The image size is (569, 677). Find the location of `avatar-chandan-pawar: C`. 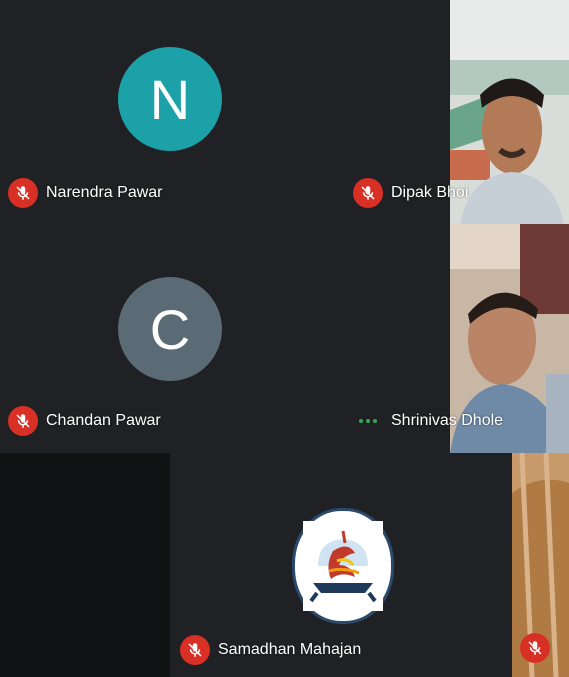

avatar-chandan-pawar: C is located at coordinates (170, 329).